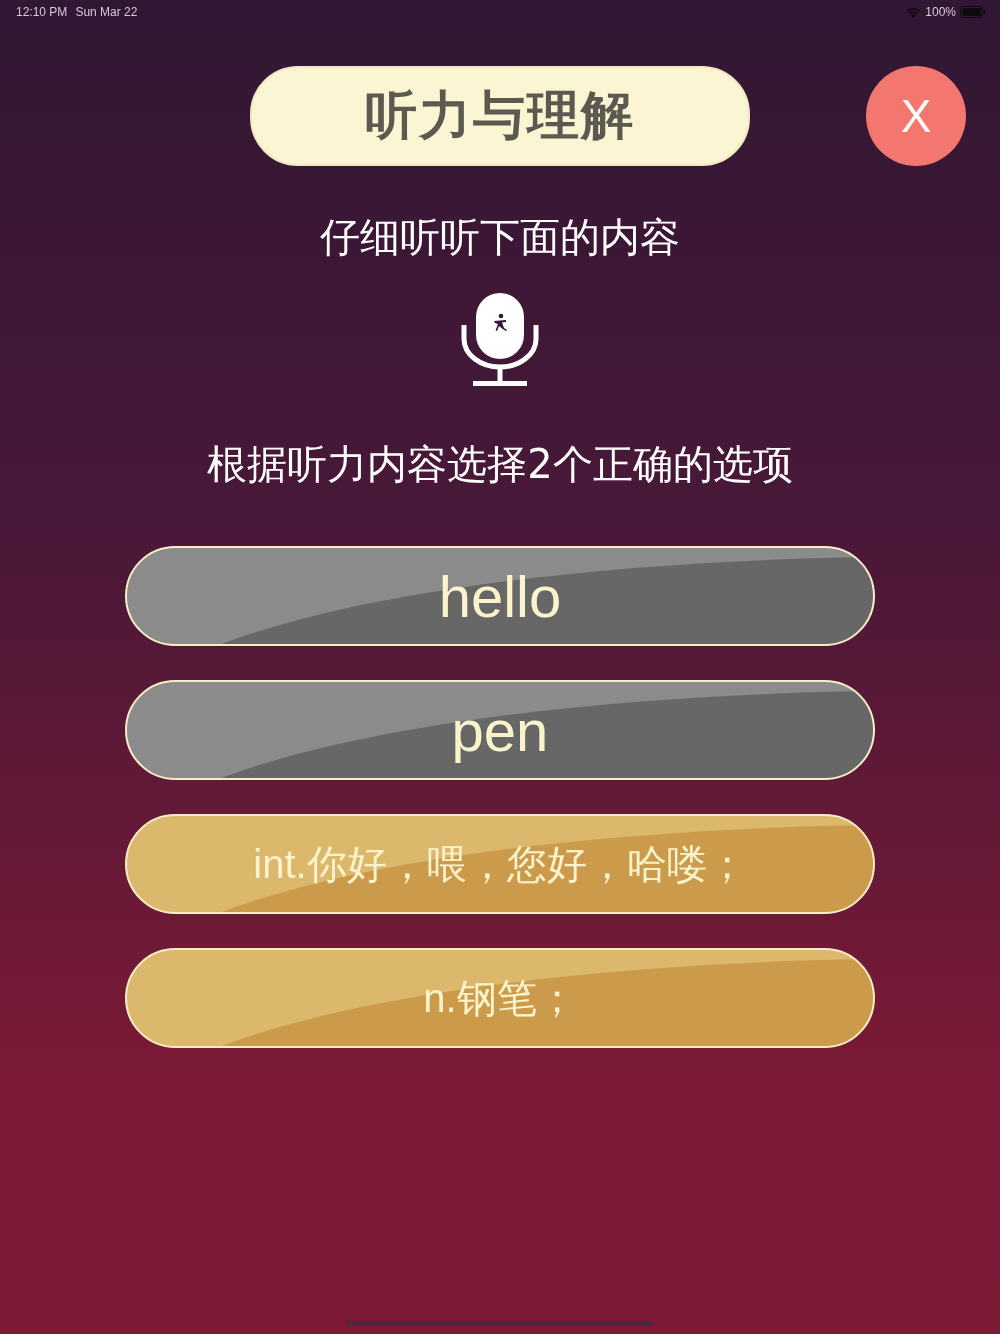 This screenshot has height=1334, width=1000. What do you see at coordinates (973, 12) in the screenshot?
I see `battery-icon` at bounding box center [973, 12].